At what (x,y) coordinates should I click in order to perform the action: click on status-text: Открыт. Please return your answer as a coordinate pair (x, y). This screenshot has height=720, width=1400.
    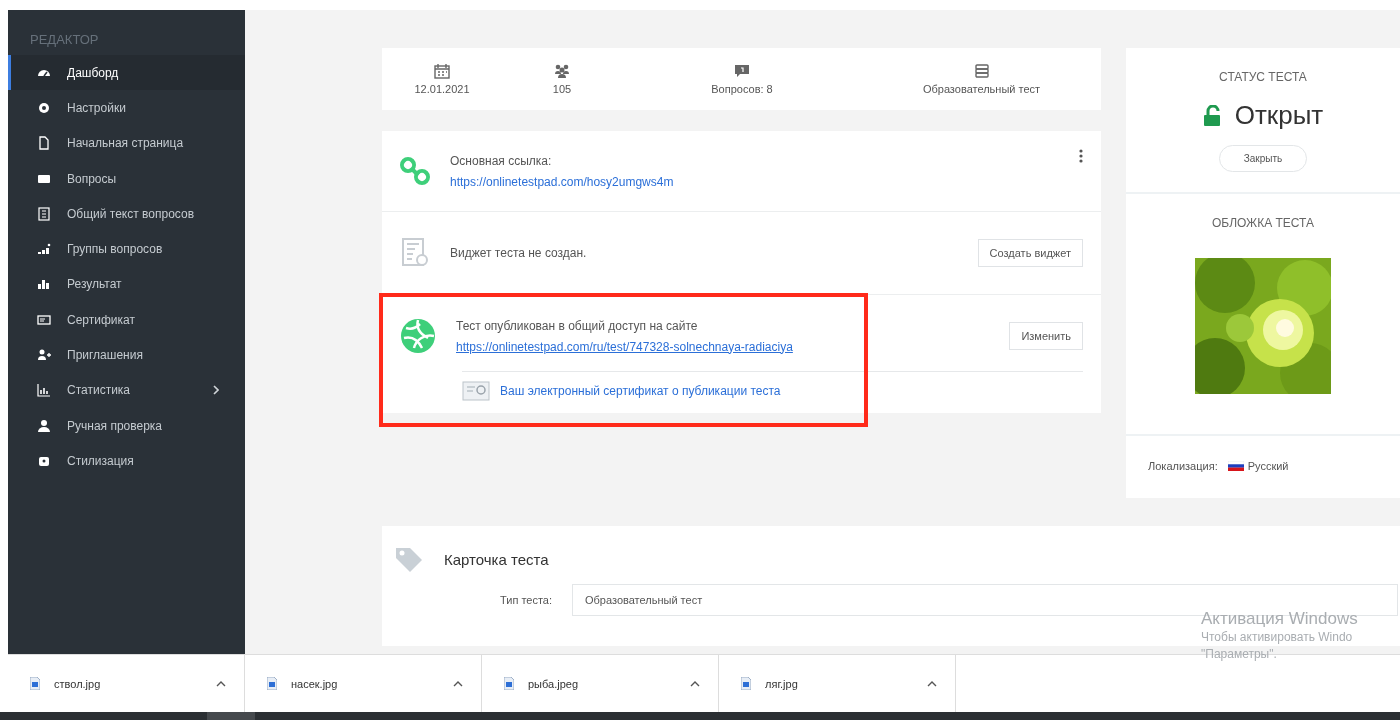
    Looking at the image, I should click on (1279, 115).